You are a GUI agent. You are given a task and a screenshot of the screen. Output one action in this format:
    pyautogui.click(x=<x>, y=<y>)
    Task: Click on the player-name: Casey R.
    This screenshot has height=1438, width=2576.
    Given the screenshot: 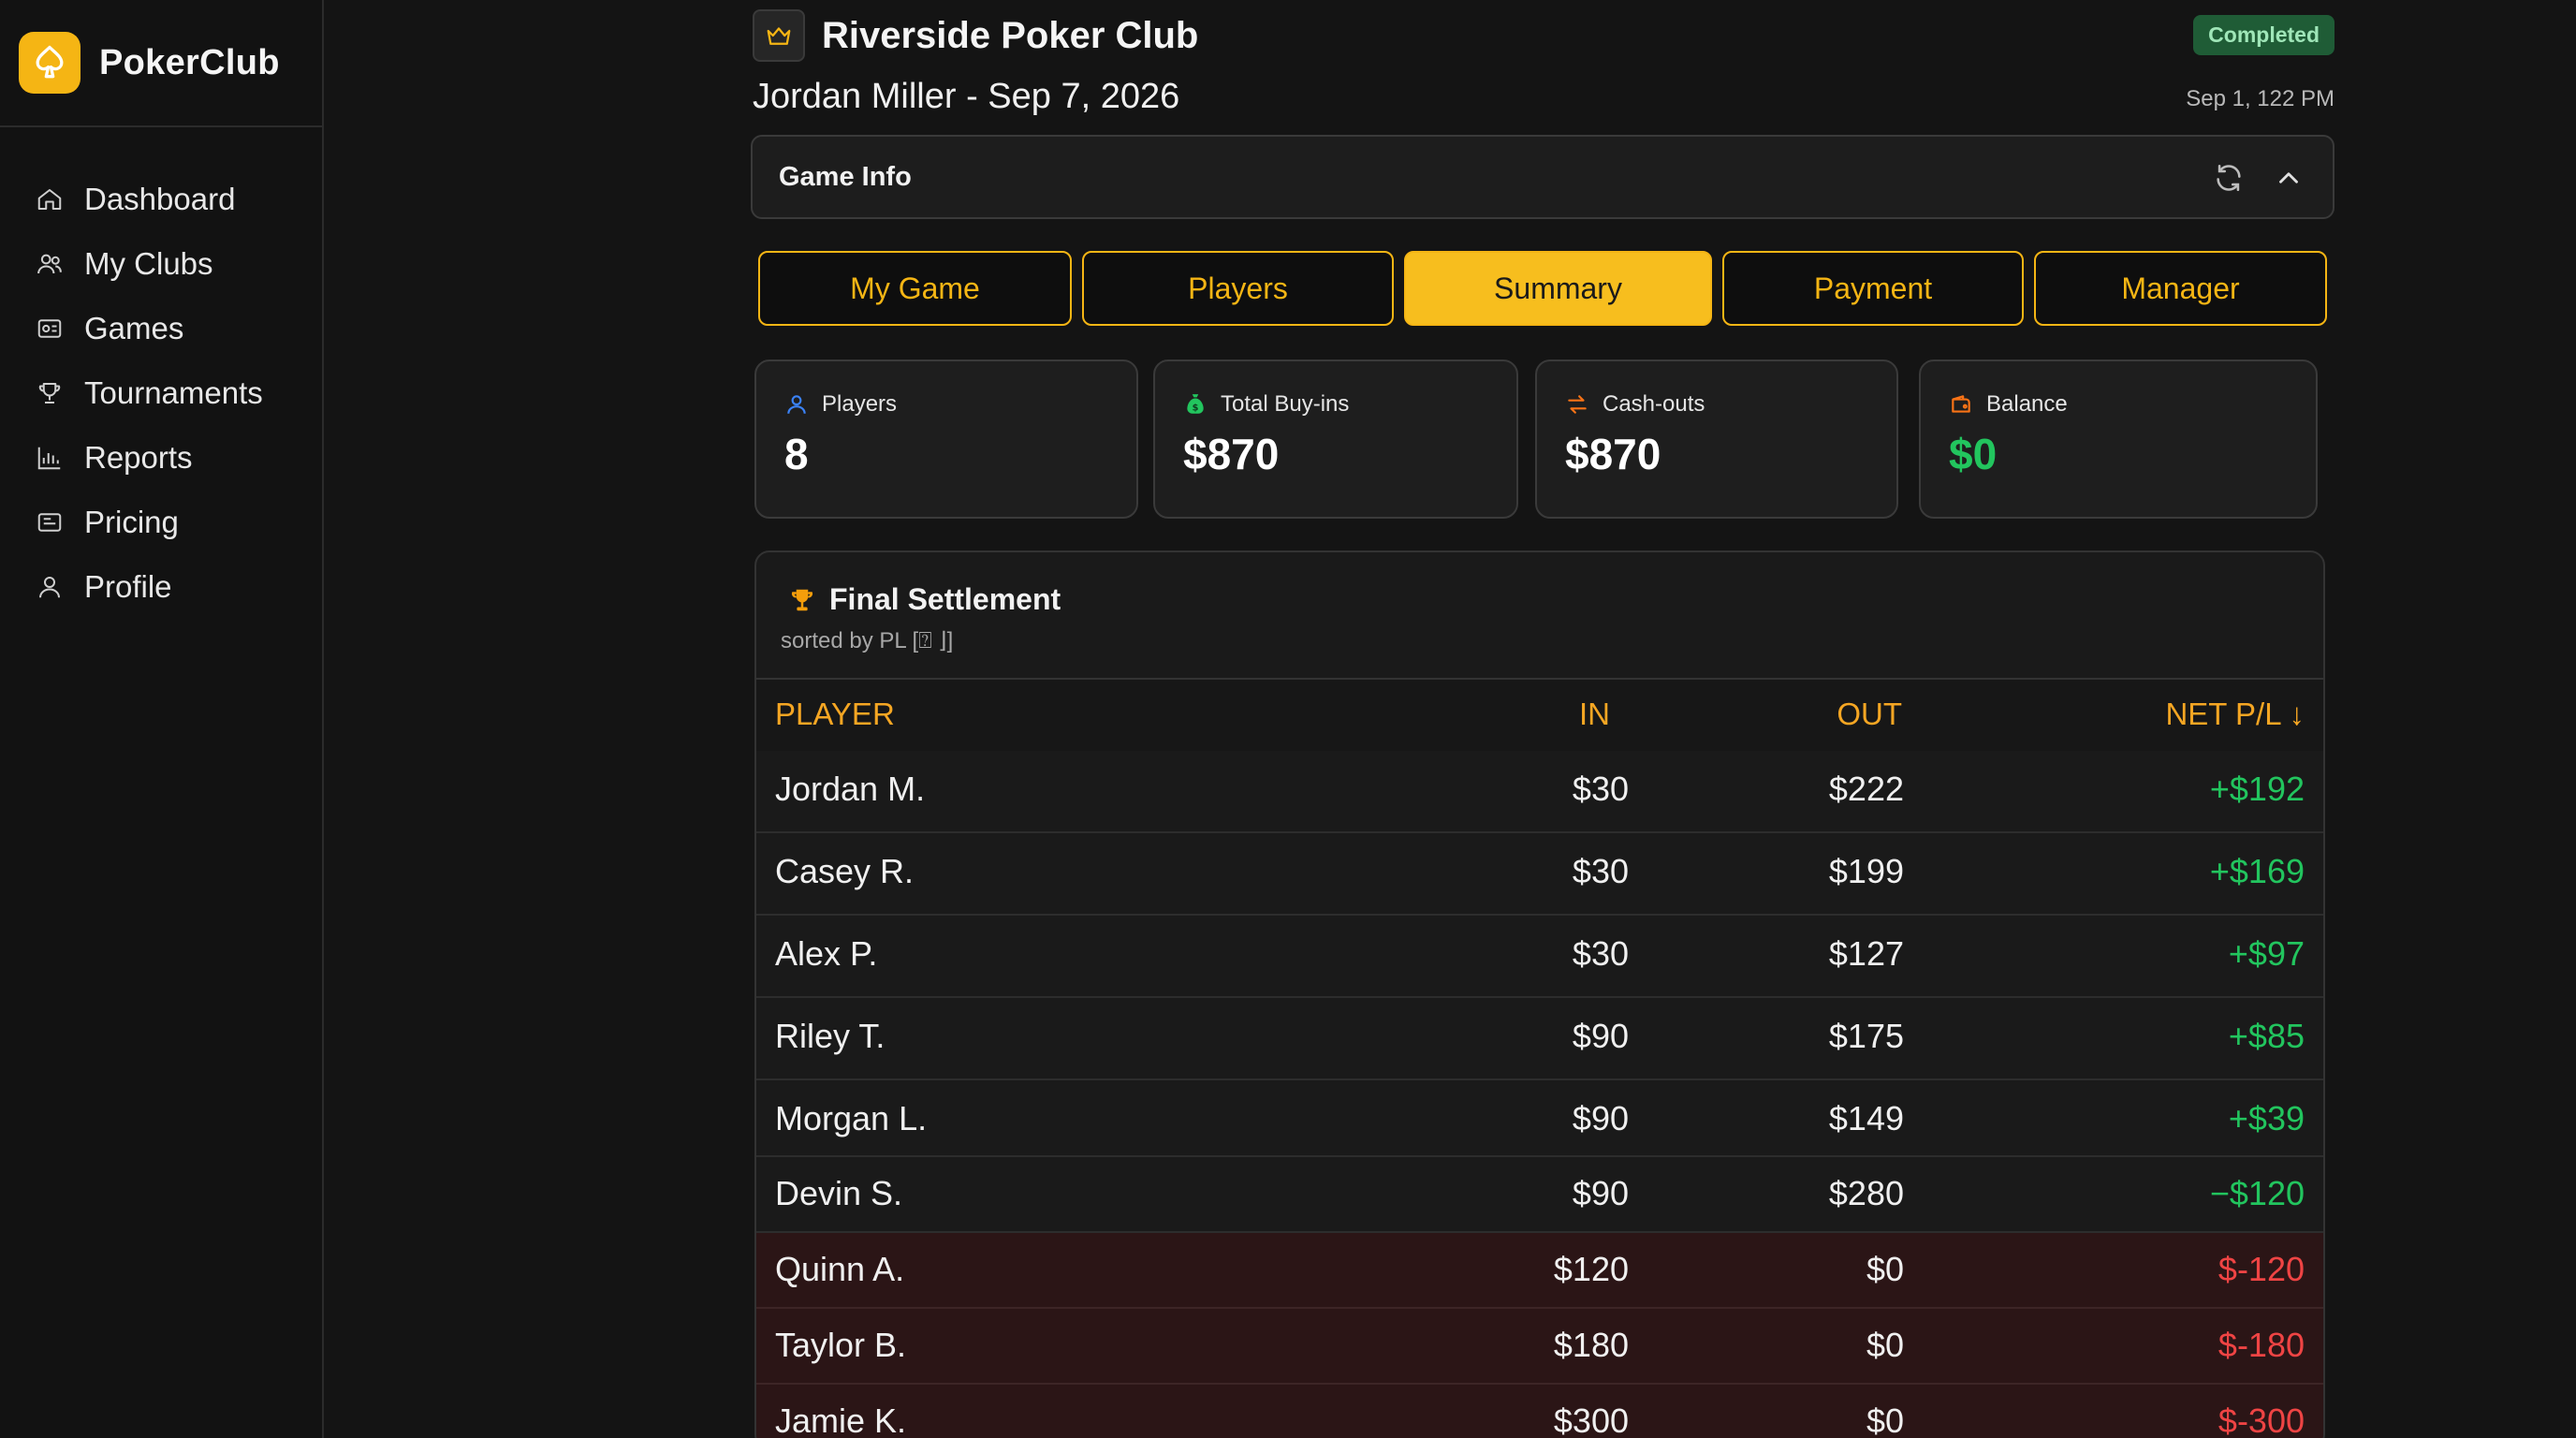 What is the action you would take?
    pyautogui.click(x=845, y=871)
    